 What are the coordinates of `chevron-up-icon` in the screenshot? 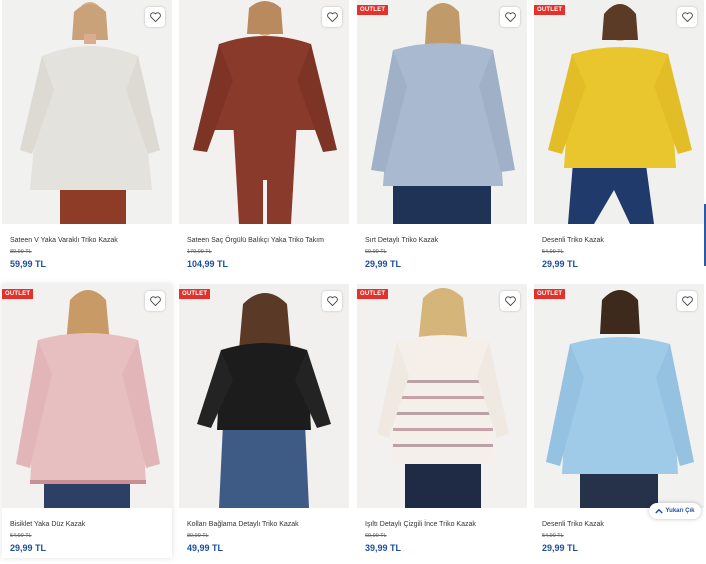 It's located at (659, 511).